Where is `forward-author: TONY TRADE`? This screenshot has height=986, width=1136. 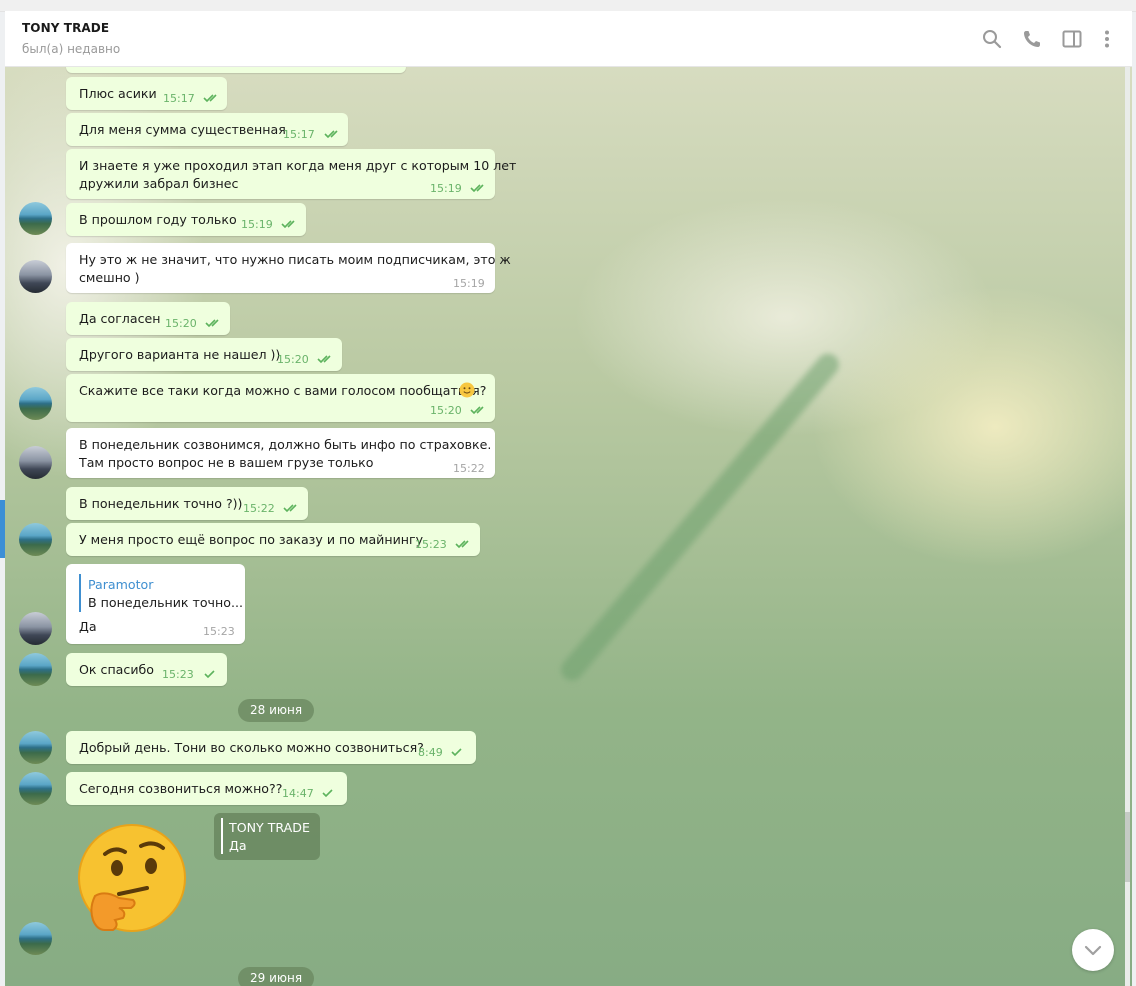 forward-author: TONY TRADE is located at coordinates (269, 827).